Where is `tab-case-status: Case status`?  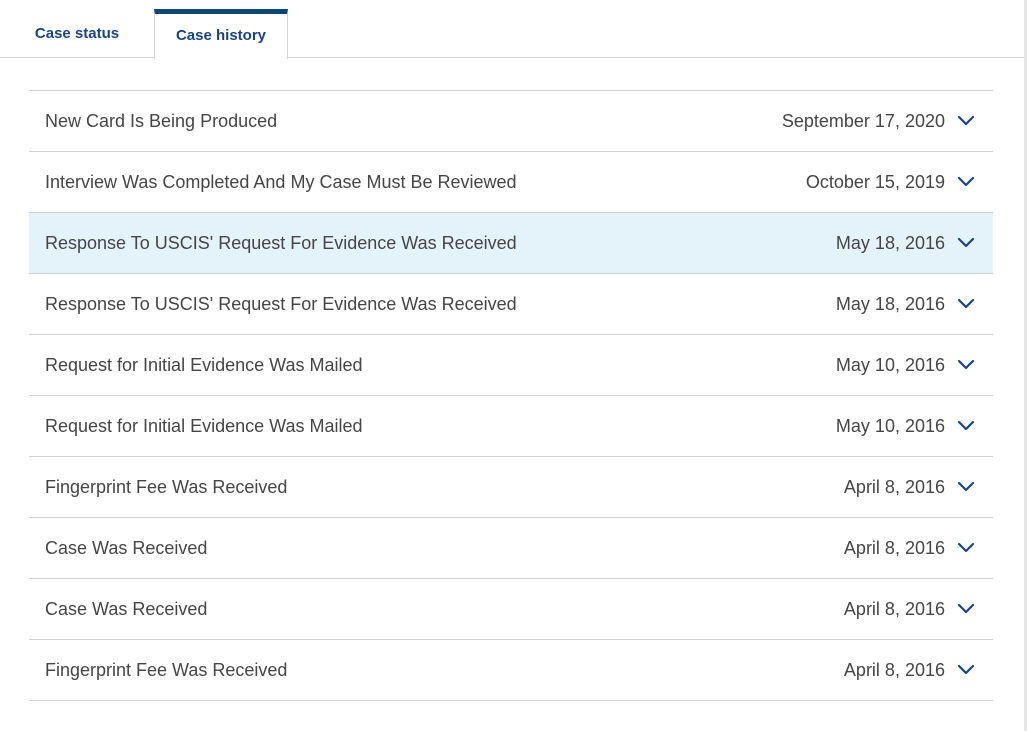
tab-case-status: Case status is located at coordinates (77, 33).